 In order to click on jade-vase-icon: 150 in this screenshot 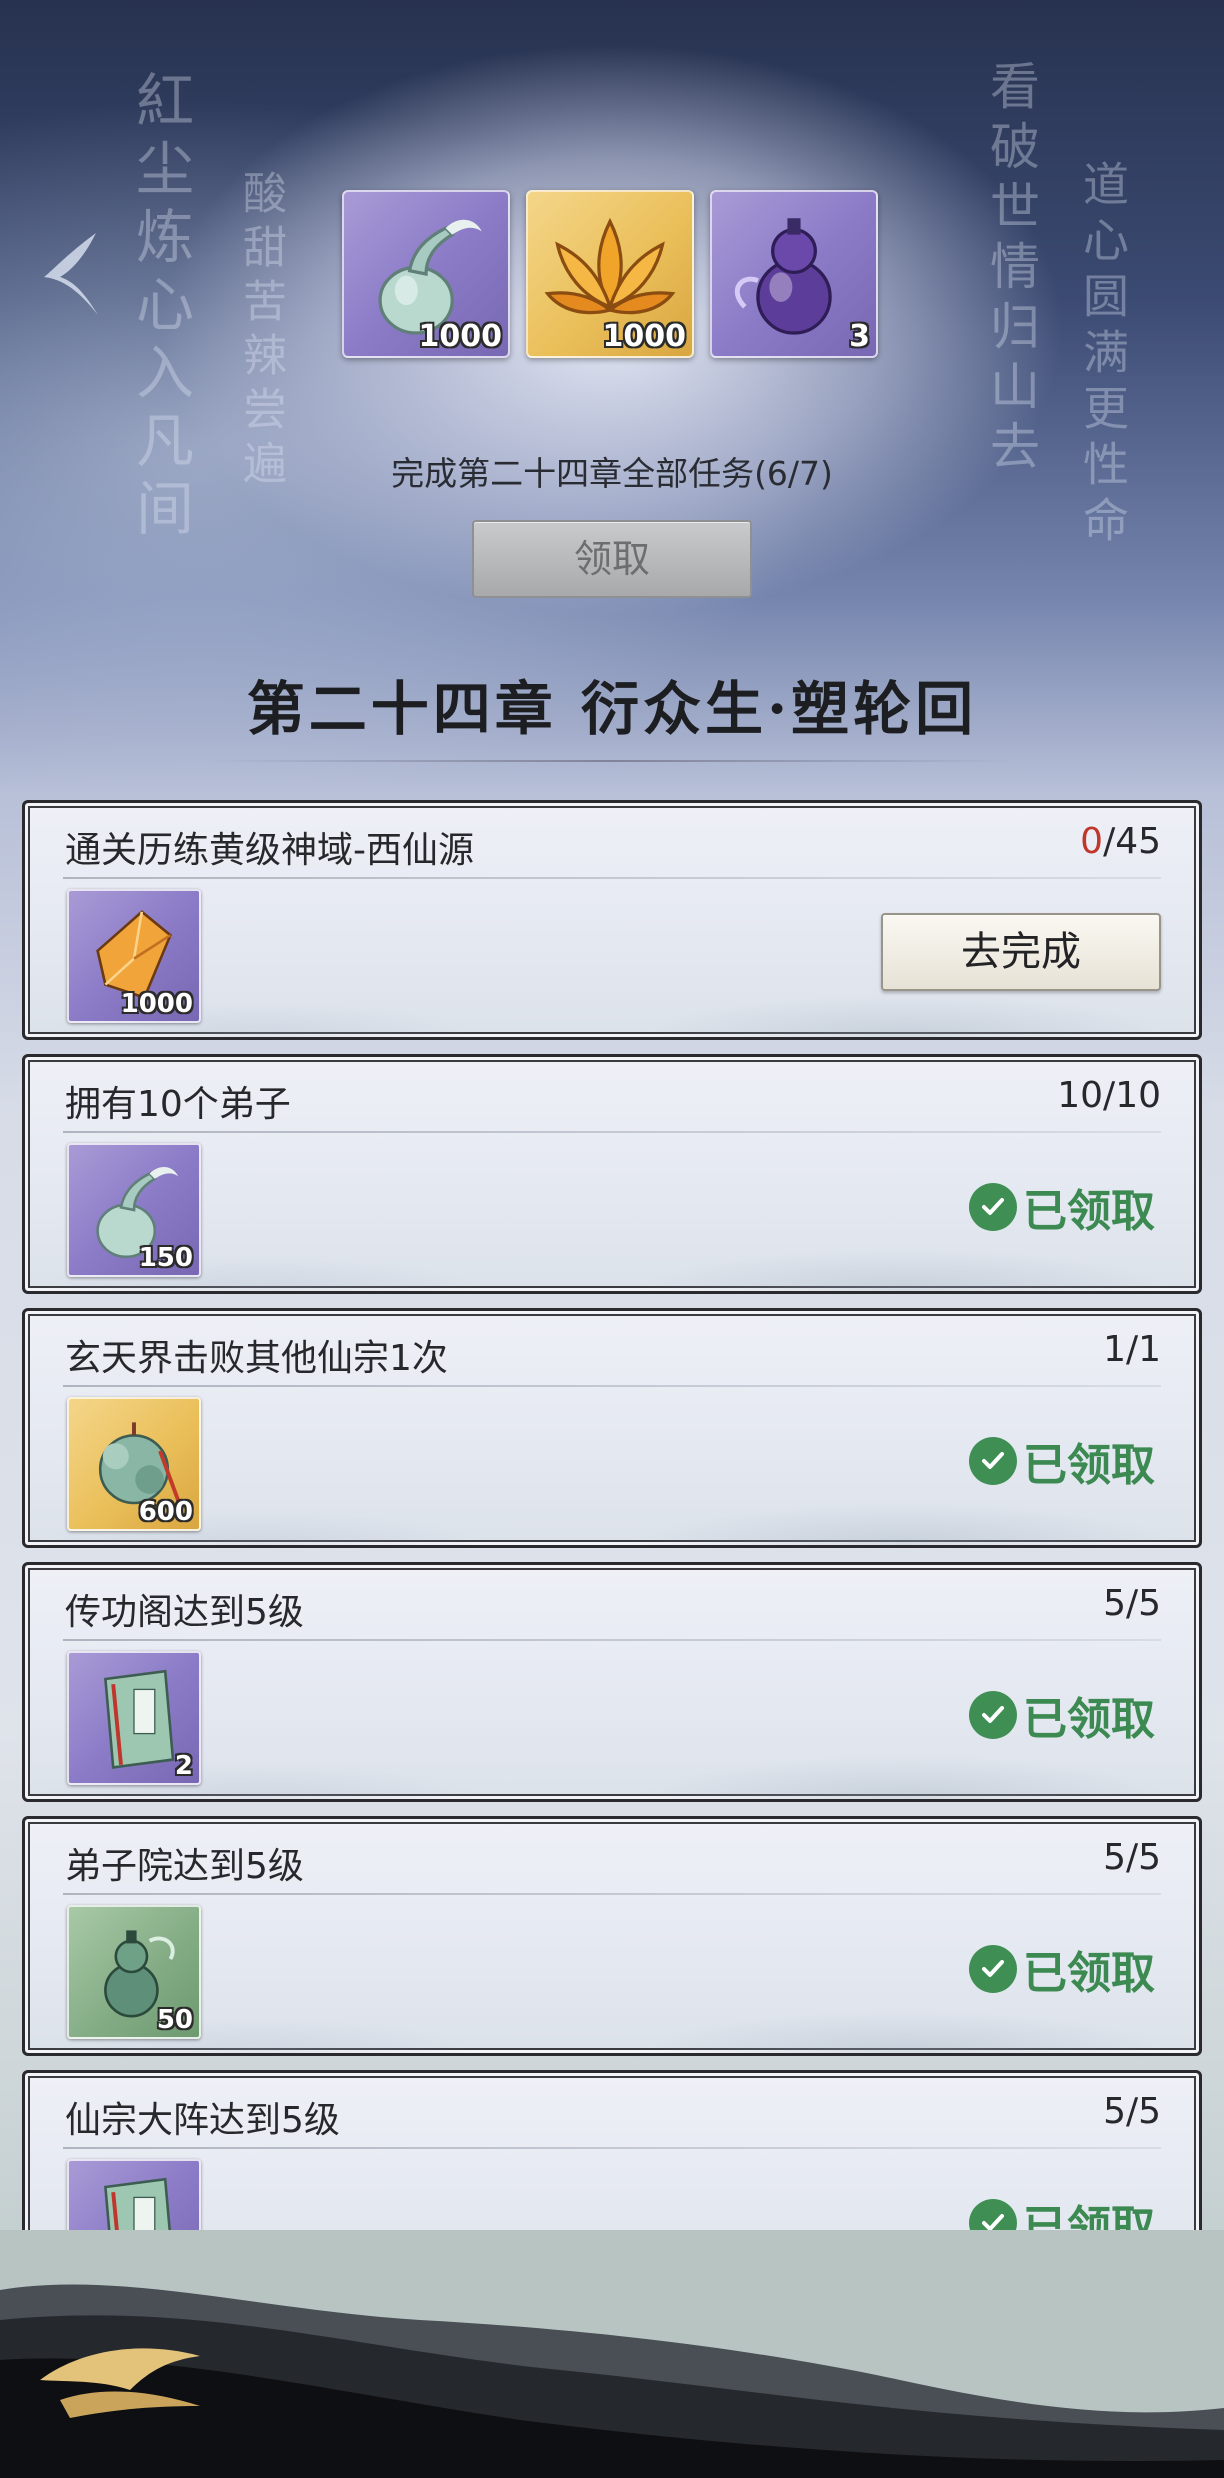, I will do `click(134, 1210)`.